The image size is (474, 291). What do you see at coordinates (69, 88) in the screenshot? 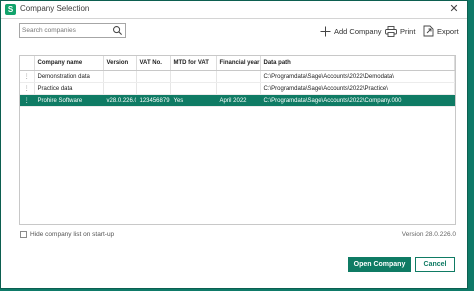
I see `company-name-cell: Practice data` at bounding box center [69, 88].